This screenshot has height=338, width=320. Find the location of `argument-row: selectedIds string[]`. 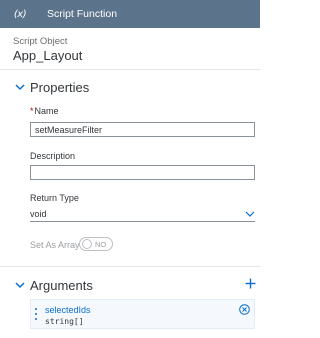

argument-row: selectedIds string[] is located at coordinates (142, 314).